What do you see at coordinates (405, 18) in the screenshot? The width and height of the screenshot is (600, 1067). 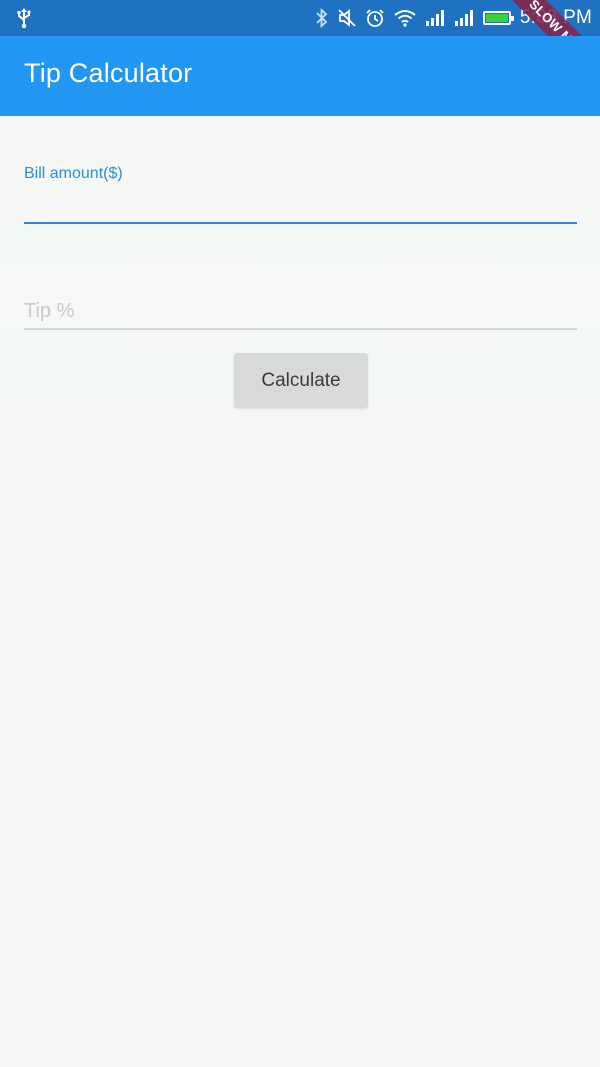 I see `wifi-icon` at bounding box center [405, 18].